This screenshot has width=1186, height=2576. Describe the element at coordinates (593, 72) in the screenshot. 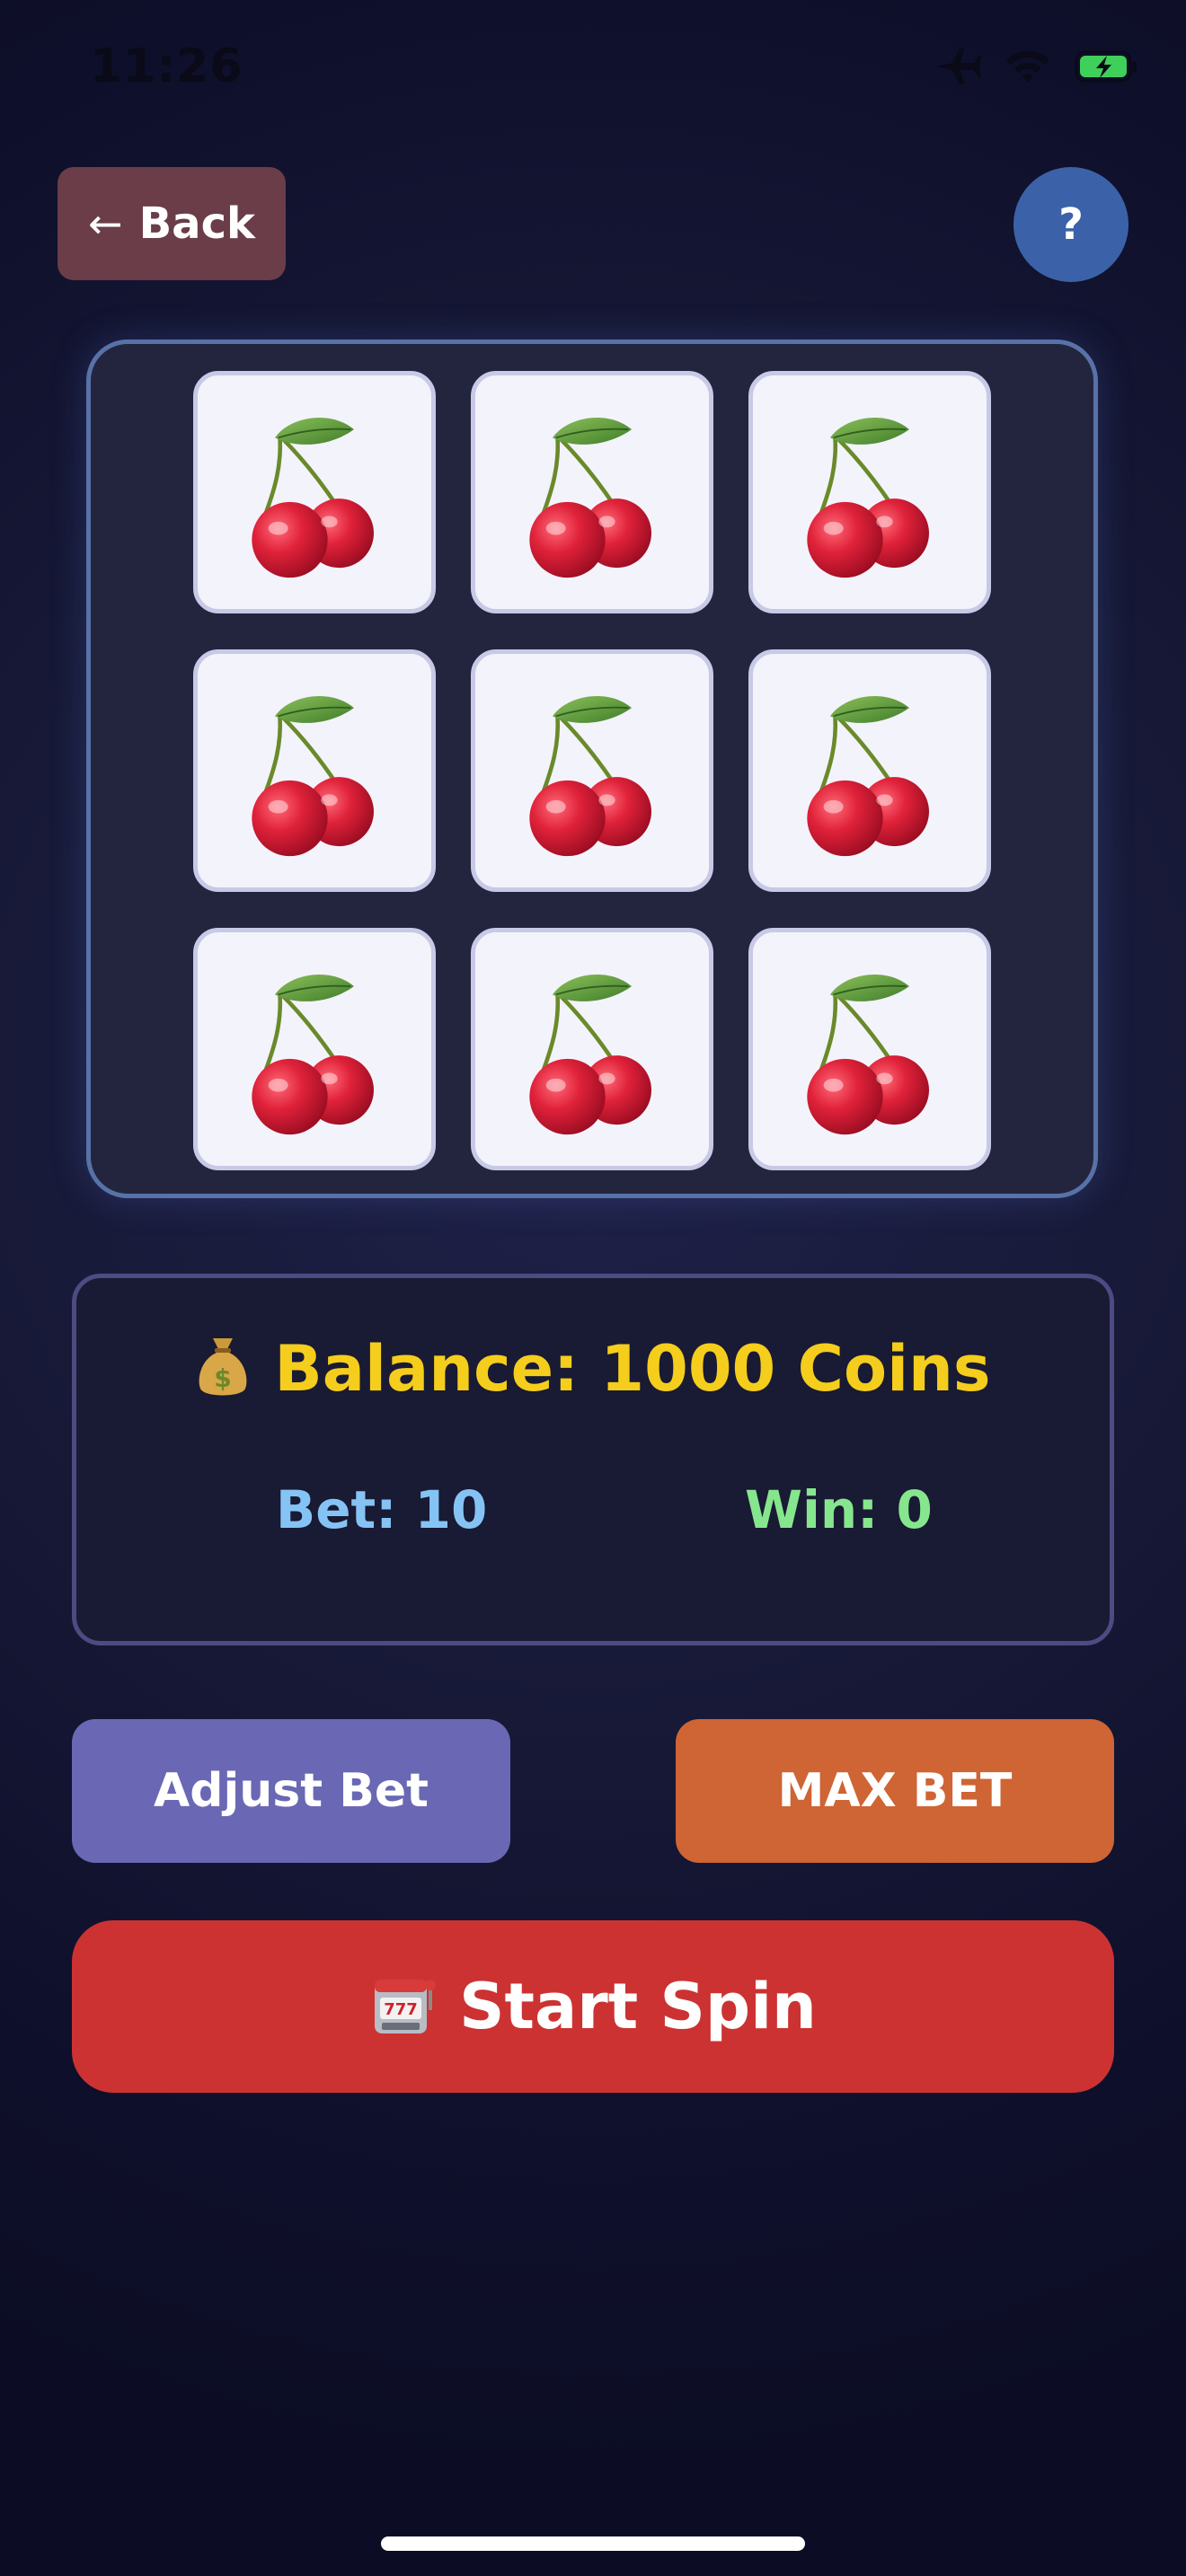

I see `status-bar: 11:26` at that location.